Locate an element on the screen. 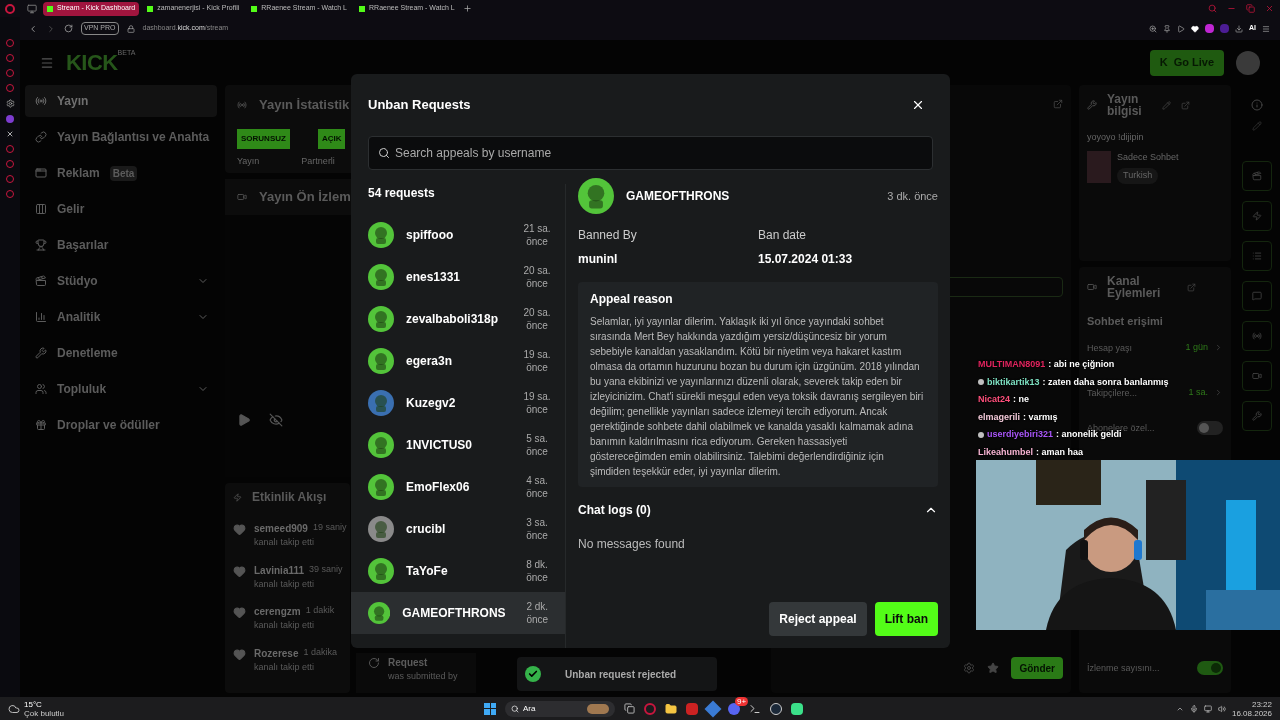  temperature: 15°C is located at coordinates (44, 704).